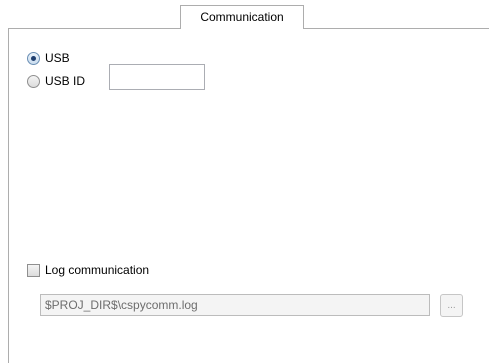 This screenshot has width=489, height=363. Describe the element at coordinates (57, 58) in the screenshot. I see `usb-radio-label: USB` at that location.